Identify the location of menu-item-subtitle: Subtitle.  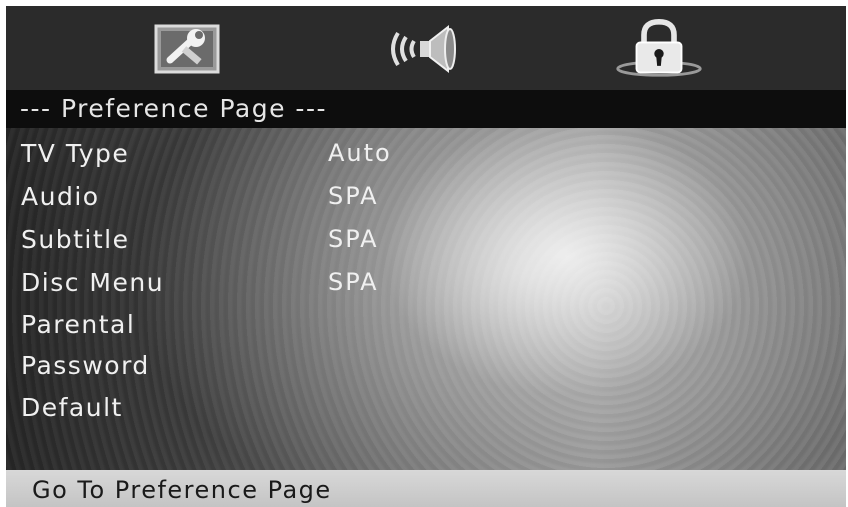
(75, 239).